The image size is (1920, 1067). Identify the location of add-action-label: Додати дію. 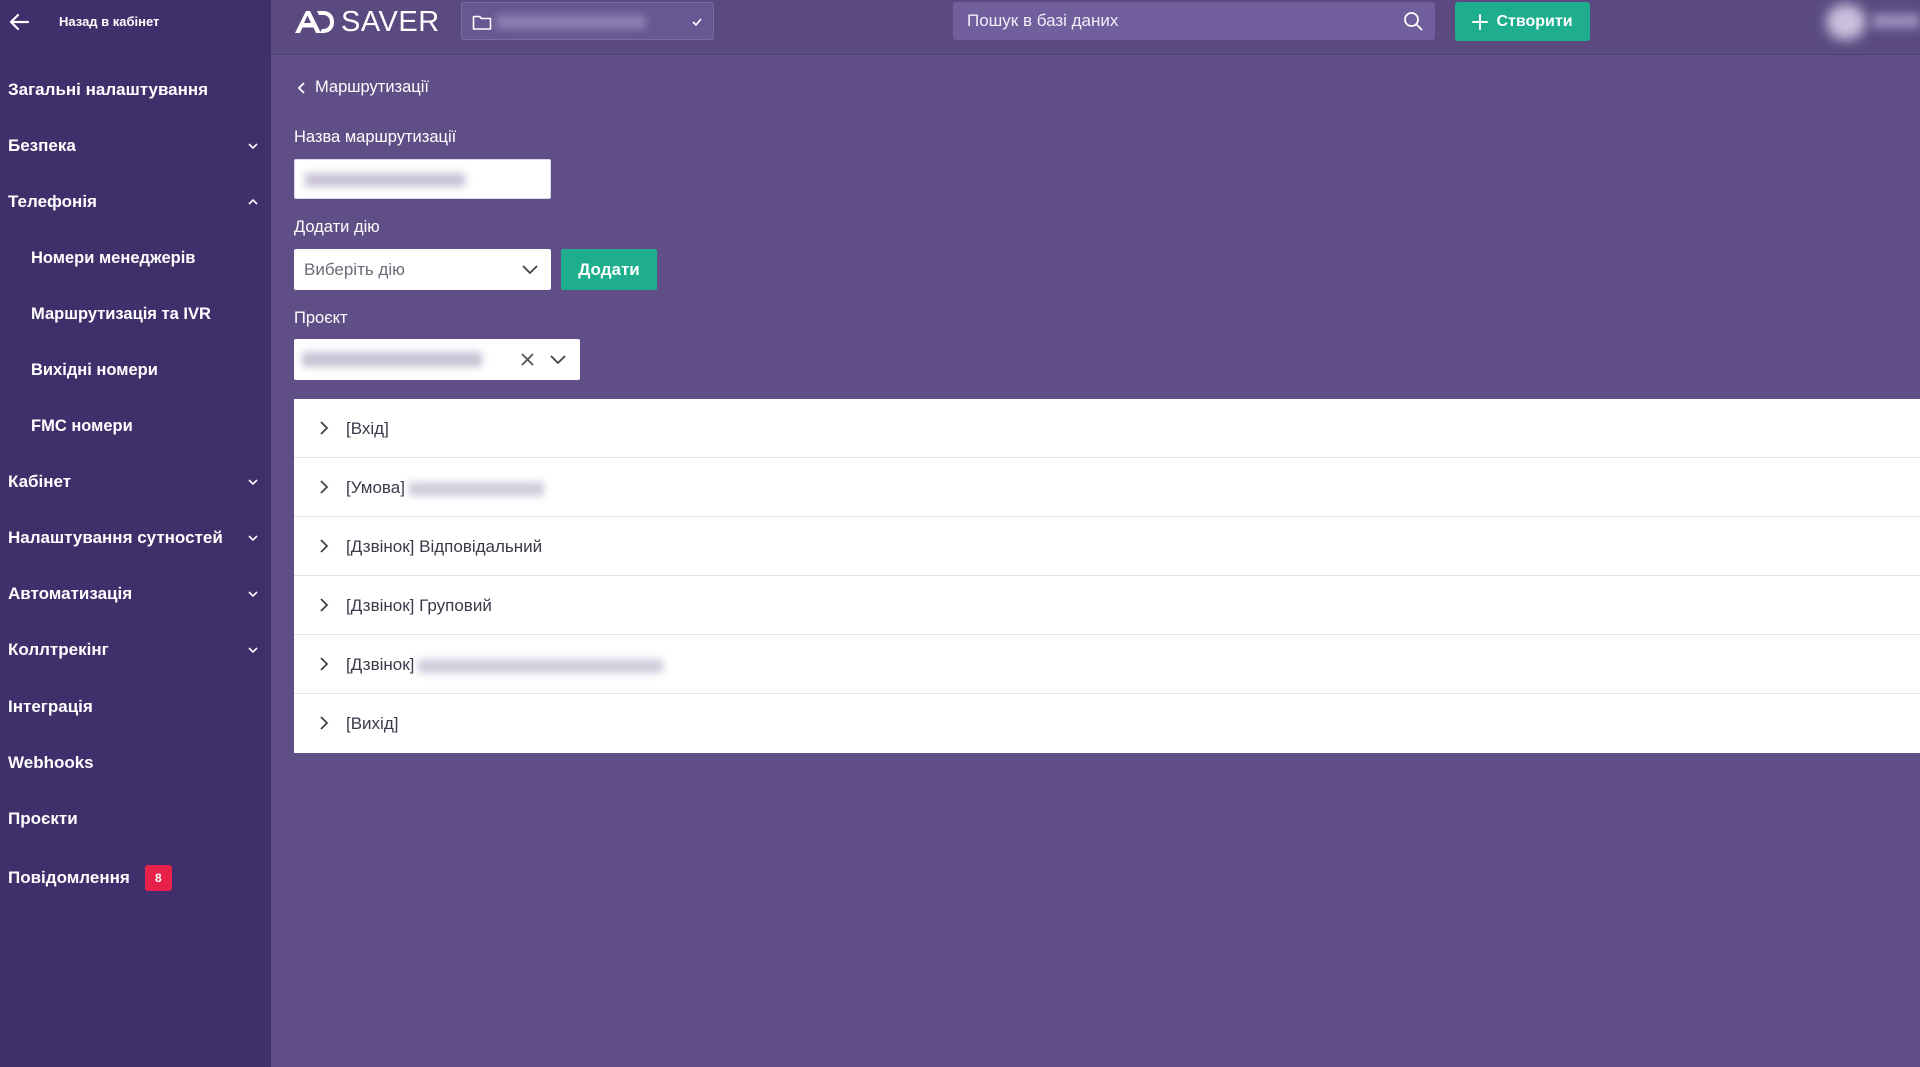
(337, 227).